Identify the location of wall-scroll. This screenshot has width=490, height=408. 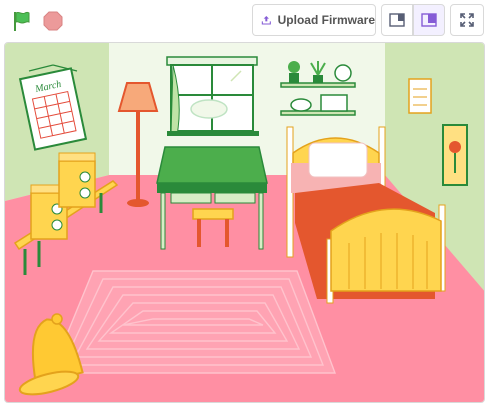
(420, 96).